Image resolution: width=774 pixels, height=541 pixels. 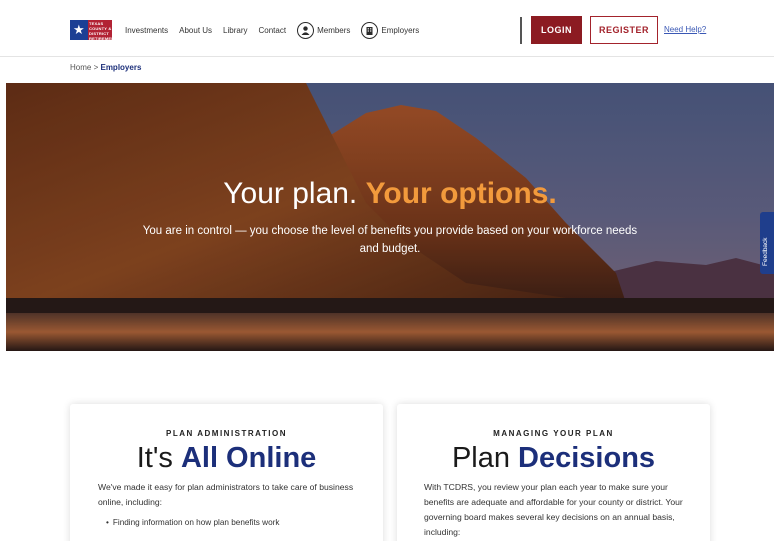 I want to click on star-icon: ★, so click(x=79, y=29).